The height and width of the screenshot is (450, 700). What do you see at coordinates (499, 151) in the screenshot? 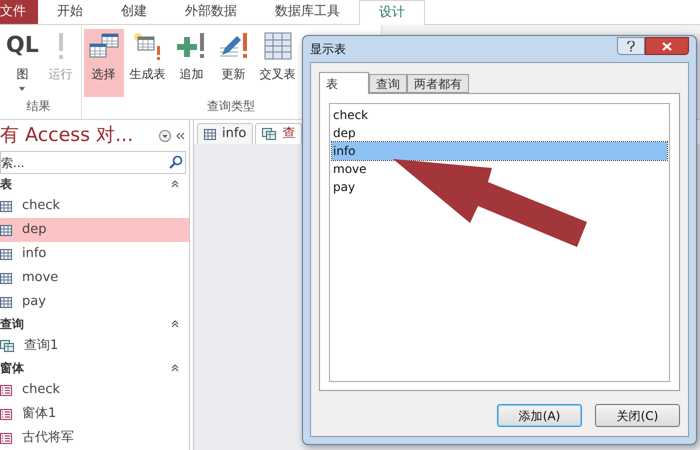
I see `list-item: info` at bounding box center [499, 151].